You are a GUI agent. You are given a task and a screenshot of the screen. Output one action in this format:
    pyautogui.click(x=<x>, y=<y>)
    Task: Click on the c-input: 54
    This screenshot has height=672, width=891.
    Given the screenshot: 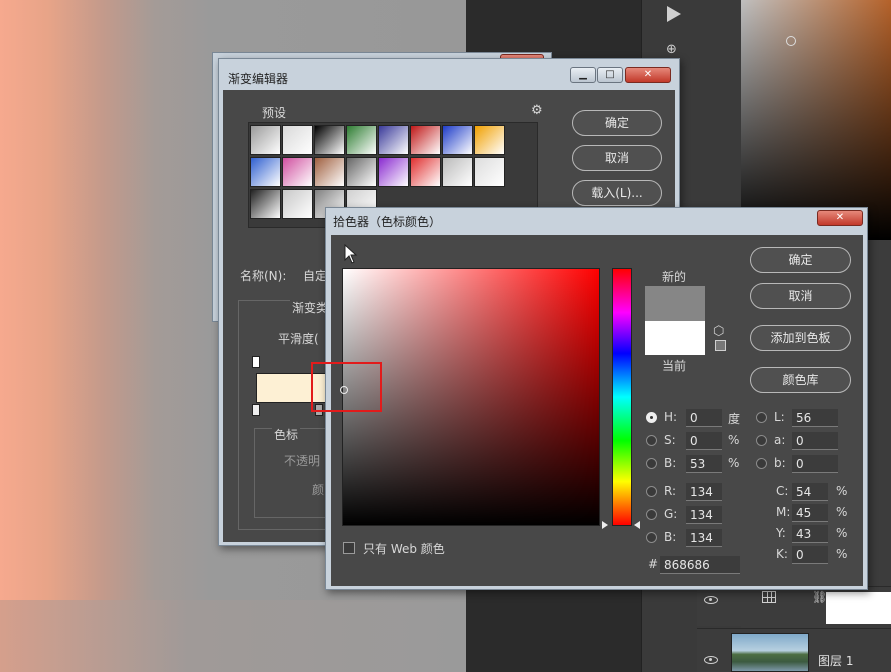 What is the action you would take?
    pyautogui.click(x=810, y=492)
    